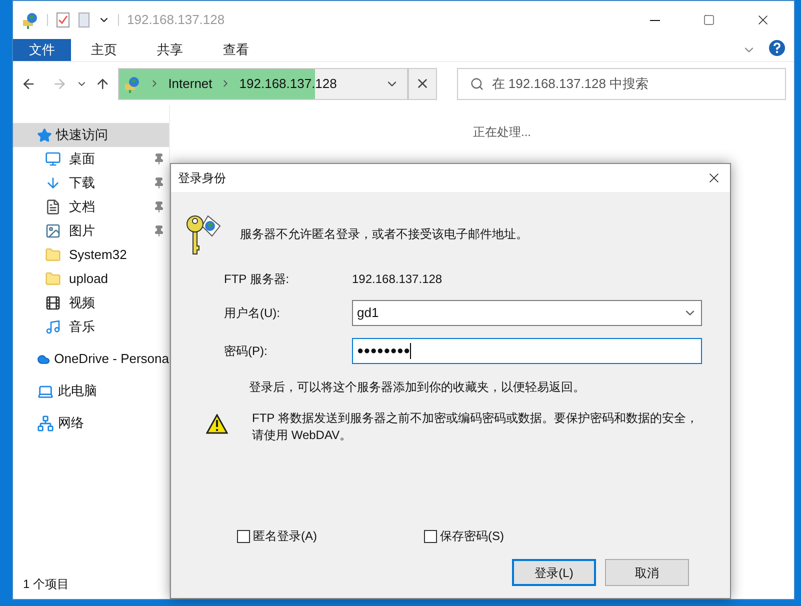 The width and height of the screenshot is (801, 606). Describe the element at coordinates (398, 279) in the screenshot. I see `server-address: 192.168.137.128` at that location.